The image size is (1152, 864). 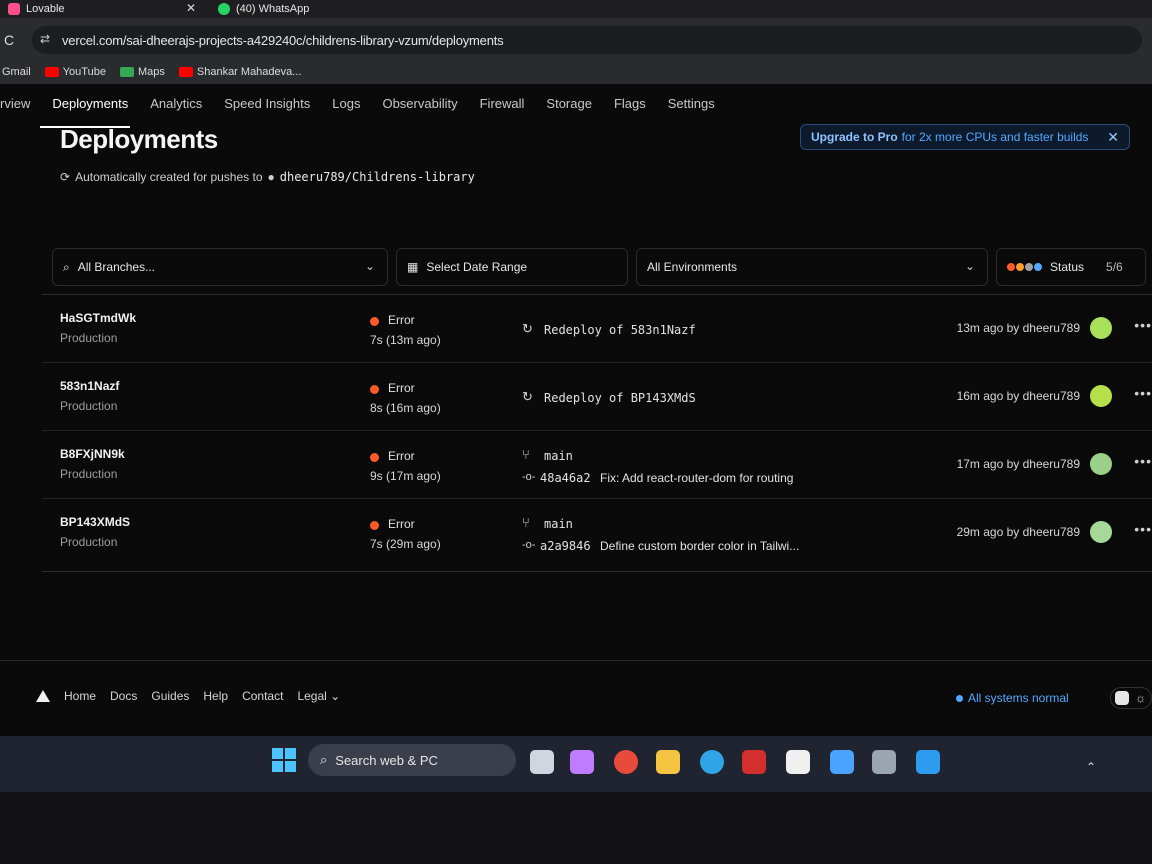 What do you see at coordinates (139, 139) in the screenshot?
I see `page-title: Deployments` at bounding box center [139, 139].